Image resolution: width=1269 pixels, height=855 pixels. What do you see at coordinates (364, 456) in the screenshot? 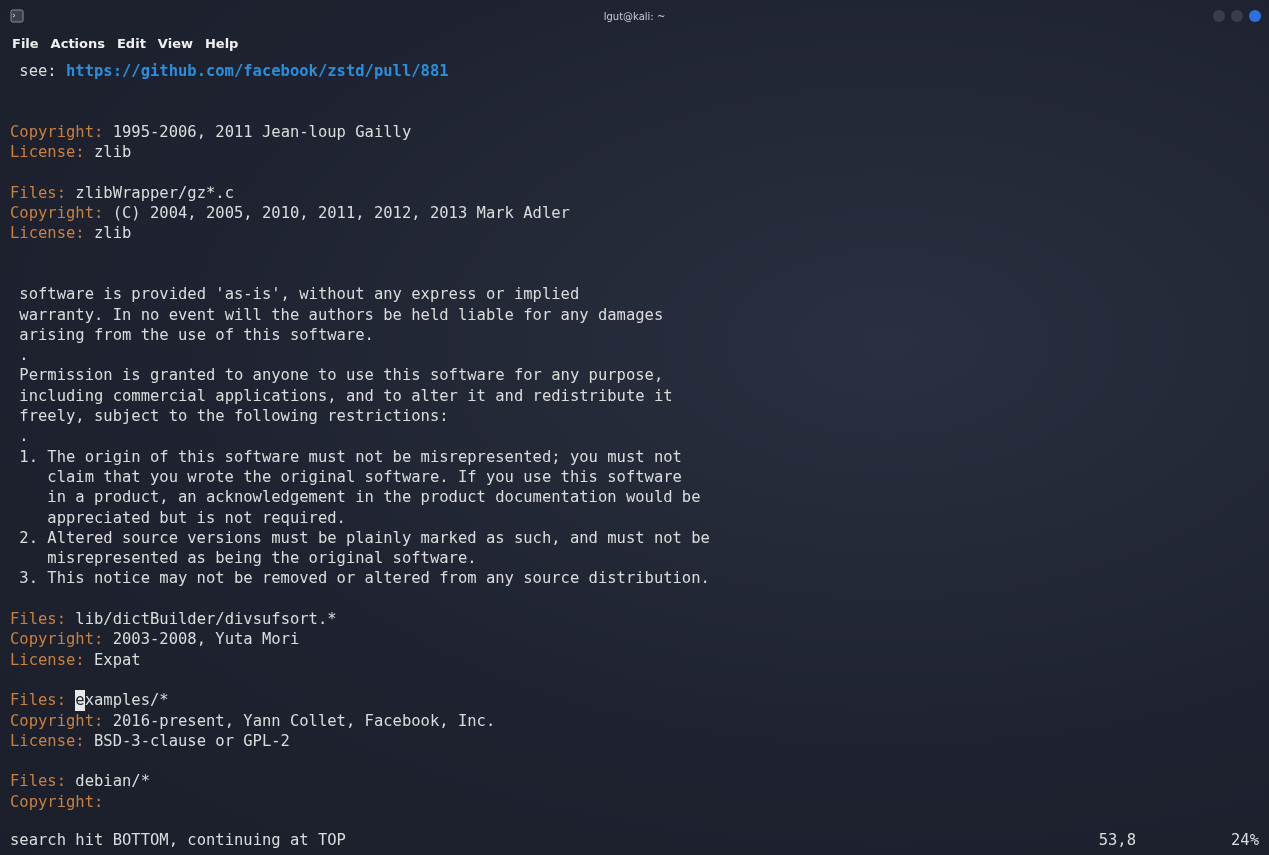
I see `license-text: The origin of this software must not be misrepresented; you must not` at bounding box center [364, 456].